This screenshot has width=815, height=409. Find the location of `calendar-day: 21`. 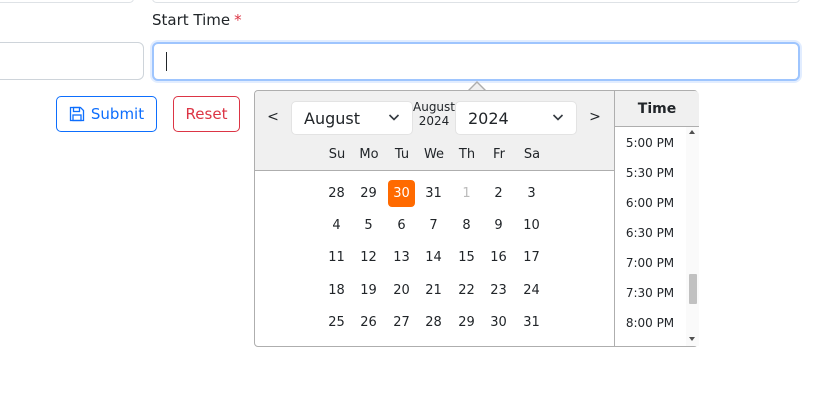

calendar-day: 21 is located at coordinates (433, 290).